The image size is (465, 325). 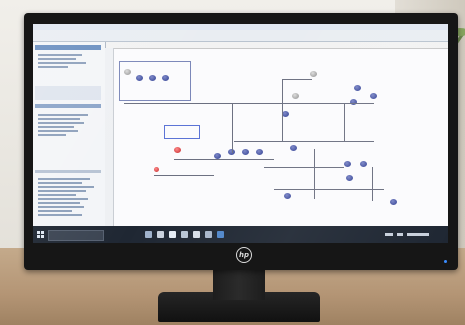 What do you see at coordinates (109, 137) in the screenshot?
I see `vertical-toolbar` at bounding box center [109, 137].